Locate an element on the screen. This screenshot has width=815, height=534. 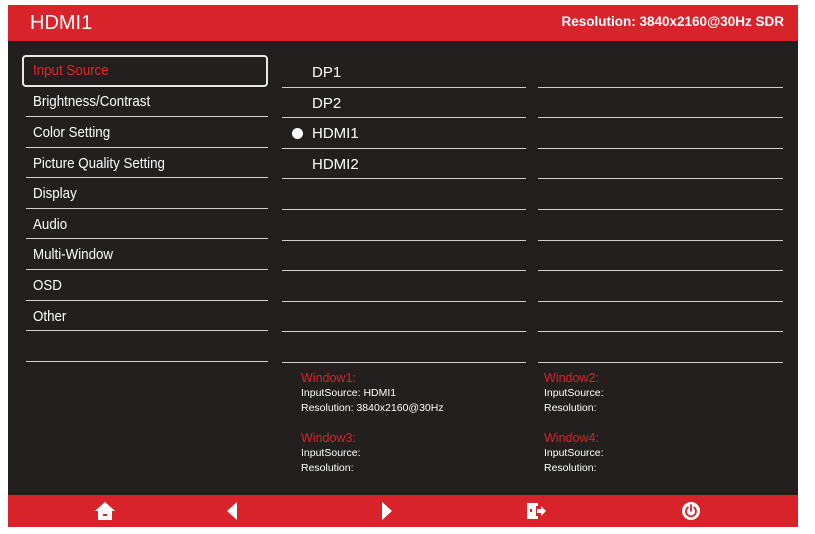
arrow-right-icon is located at coordinates (387, 511).